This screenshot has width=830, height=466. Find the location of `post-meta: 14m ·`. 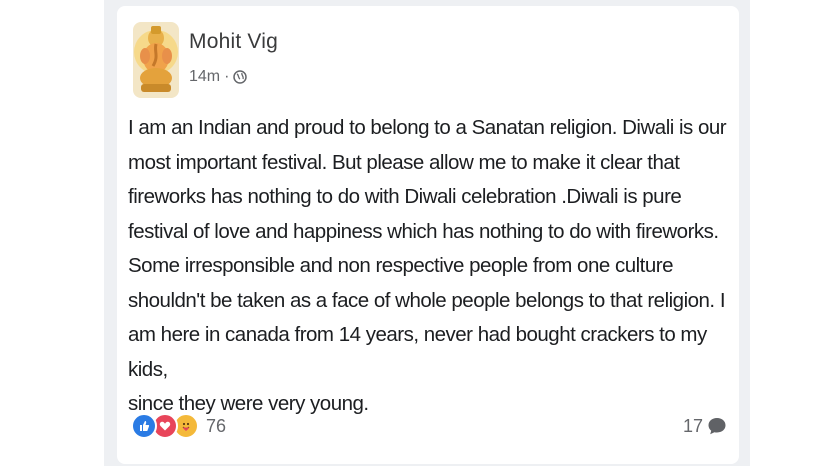

post-meta: 14m · is located at coordinates (218, 77).